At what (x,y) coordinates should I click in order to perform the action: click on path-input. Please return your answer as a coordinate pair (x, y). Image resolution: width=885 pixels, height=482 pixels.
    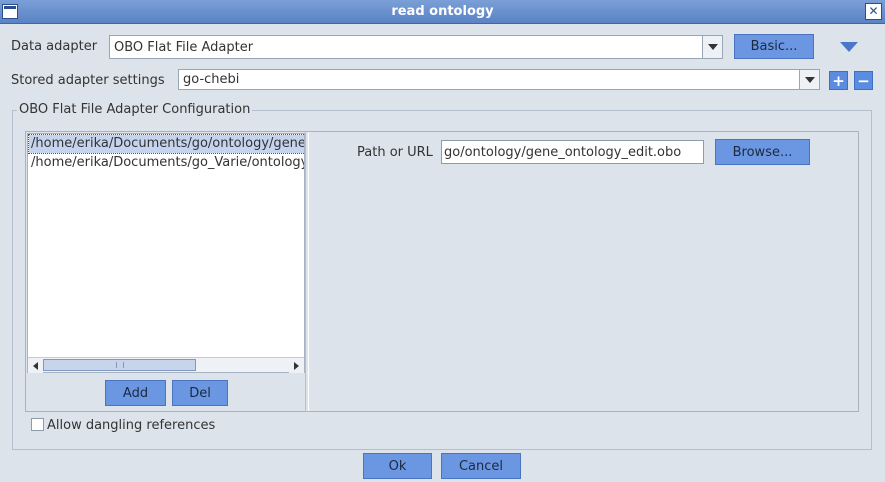
    Looking at the image, I should click on (572, 152).